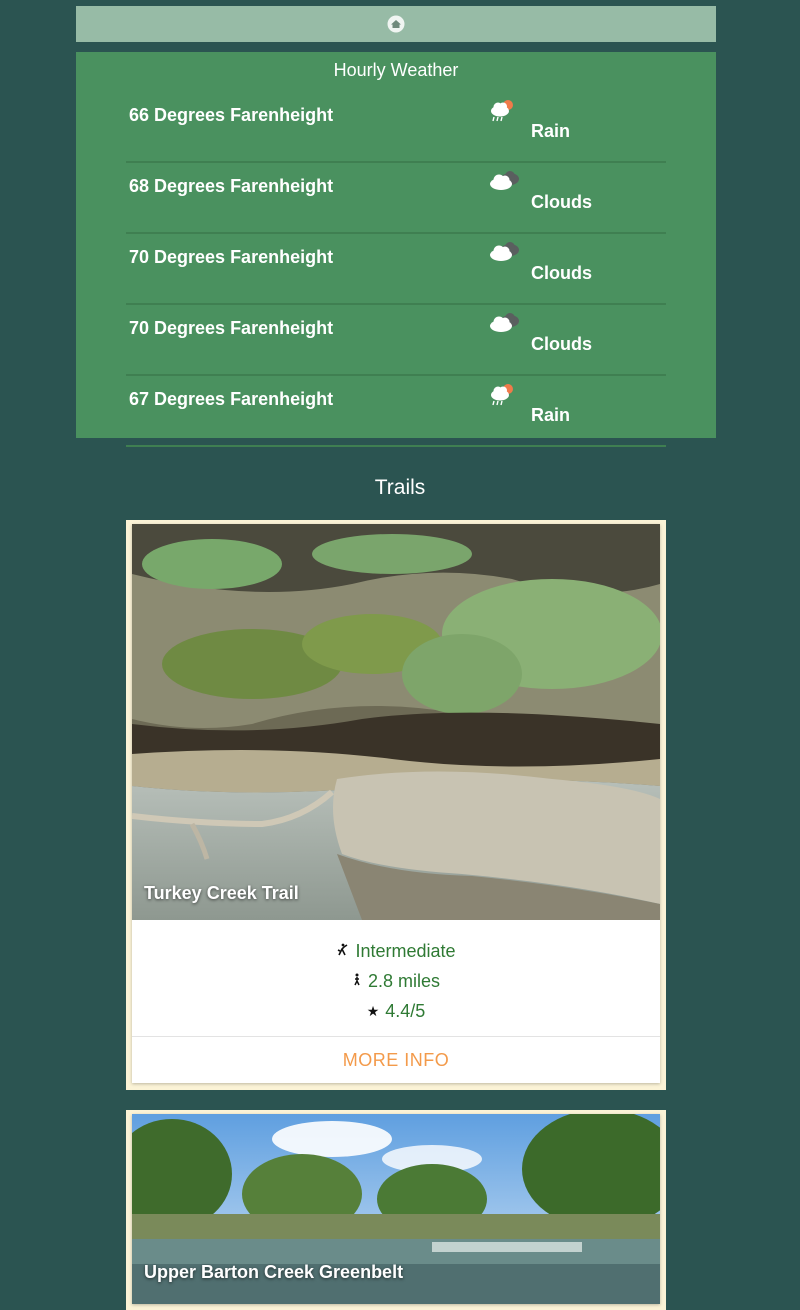 The height and width of the screenshot is (1310, 800). I want to click on trails-heading: Trails, so click(400, 487).